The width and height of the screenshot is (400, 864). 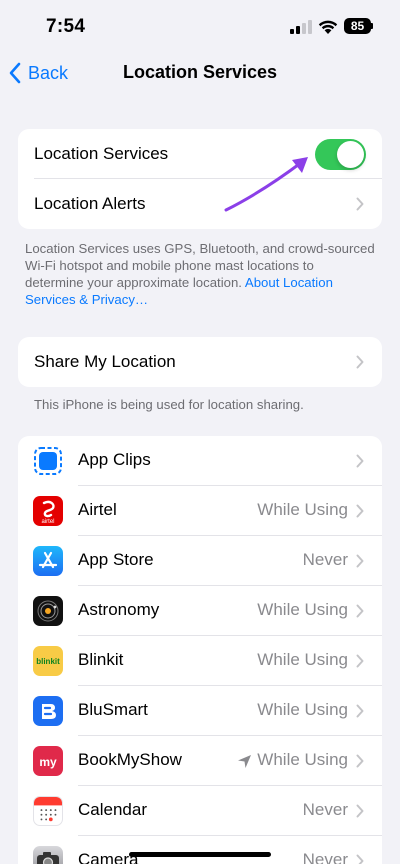 I want to click on app-name: BluSmart, so click(x=113, y=709).